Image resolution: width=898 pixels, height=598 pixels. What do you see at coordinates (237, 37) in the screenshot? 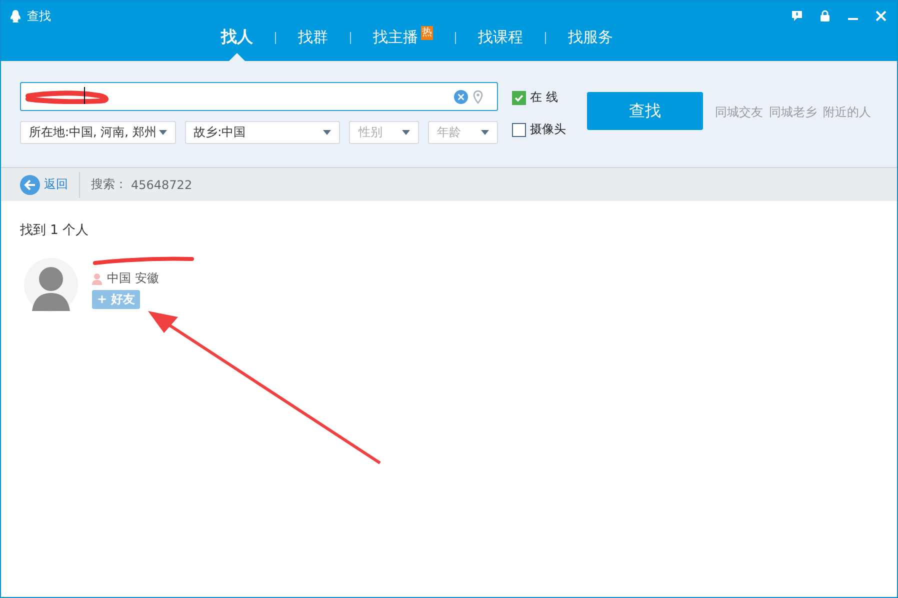
I see `tab: 找人` at bounding box center [237, 37].